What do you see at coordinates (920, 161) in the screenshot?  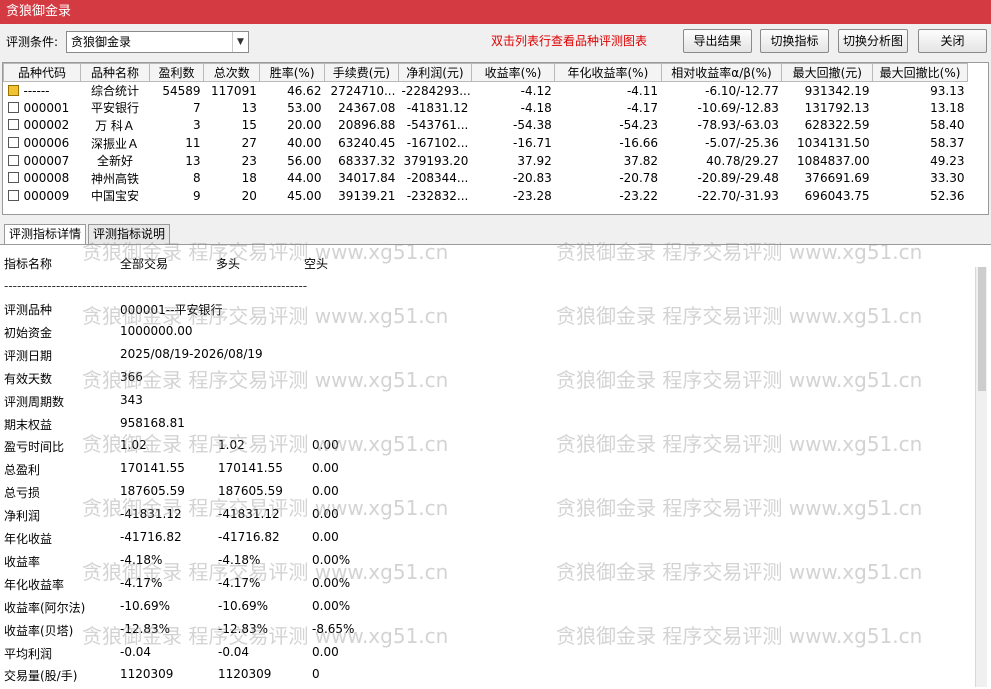 I see `cell-value: 49.23` at bounding box center [920, 161].